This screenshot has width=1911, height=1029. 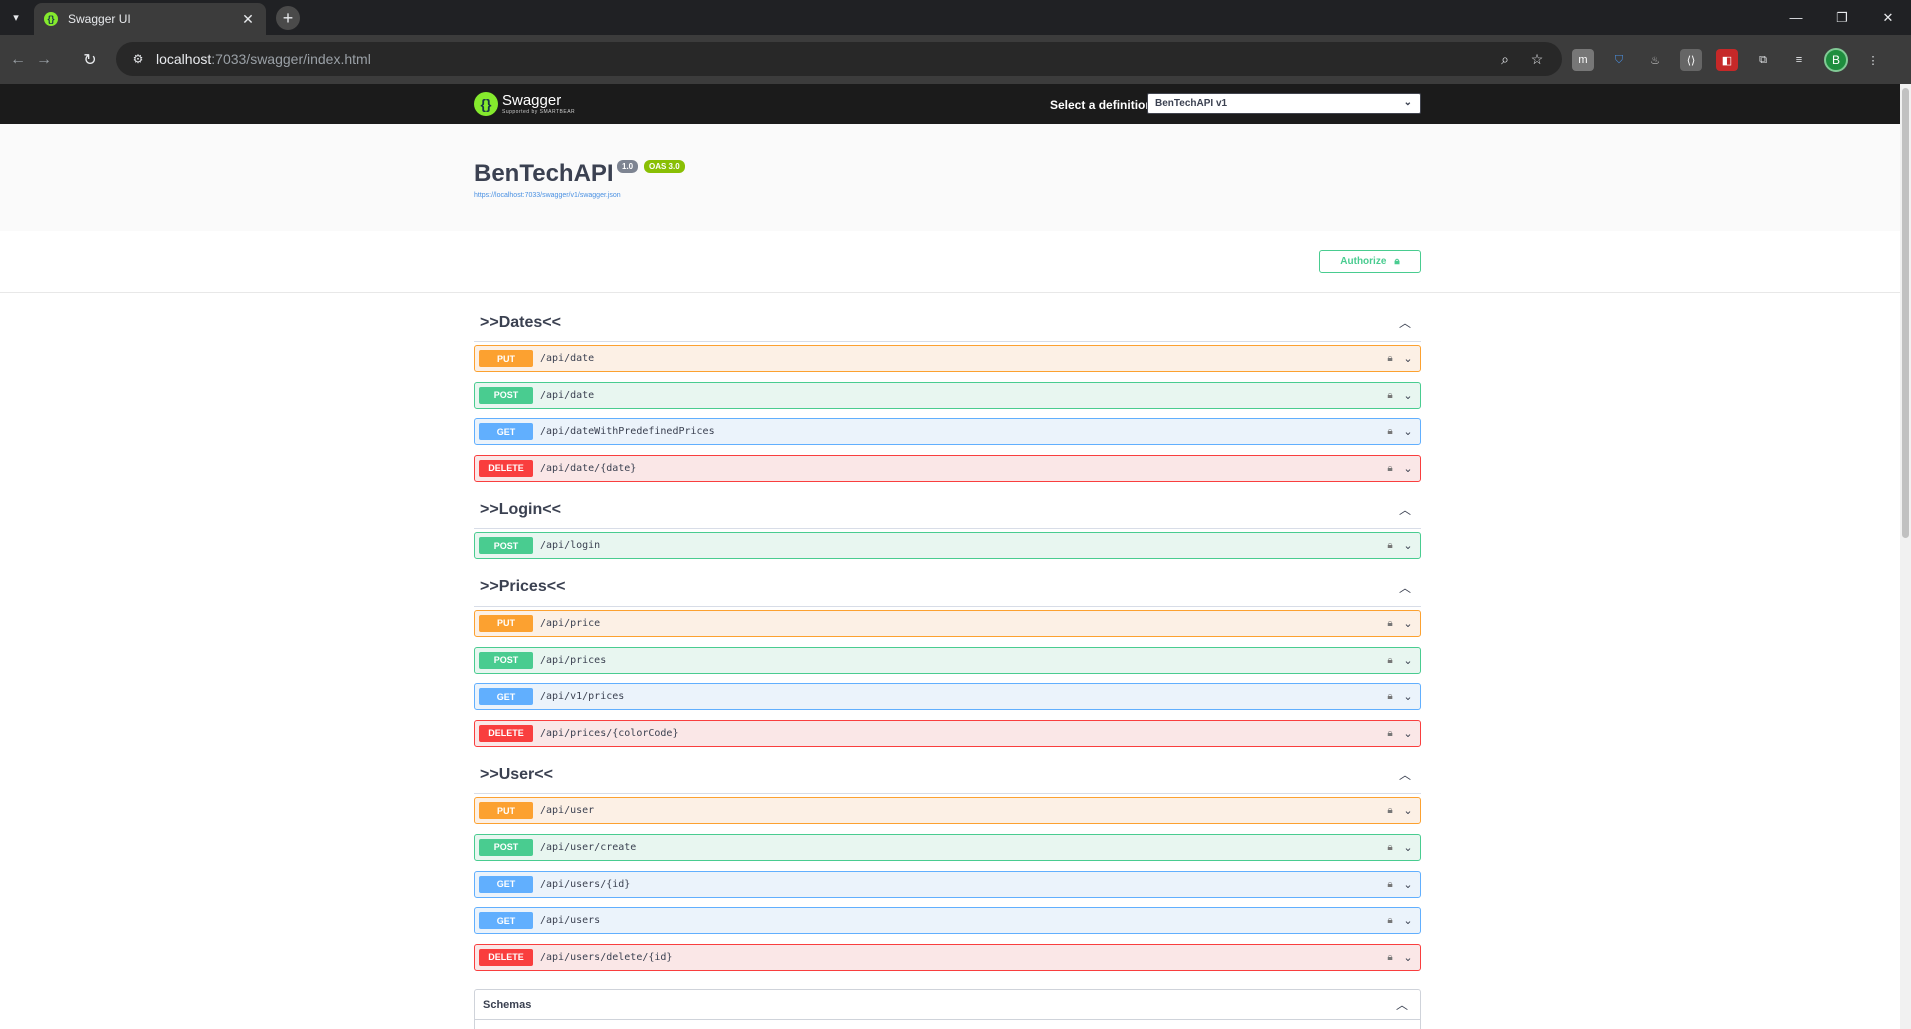 I want to click on definition-label: Select a definition, so click(x=1101, y=105).